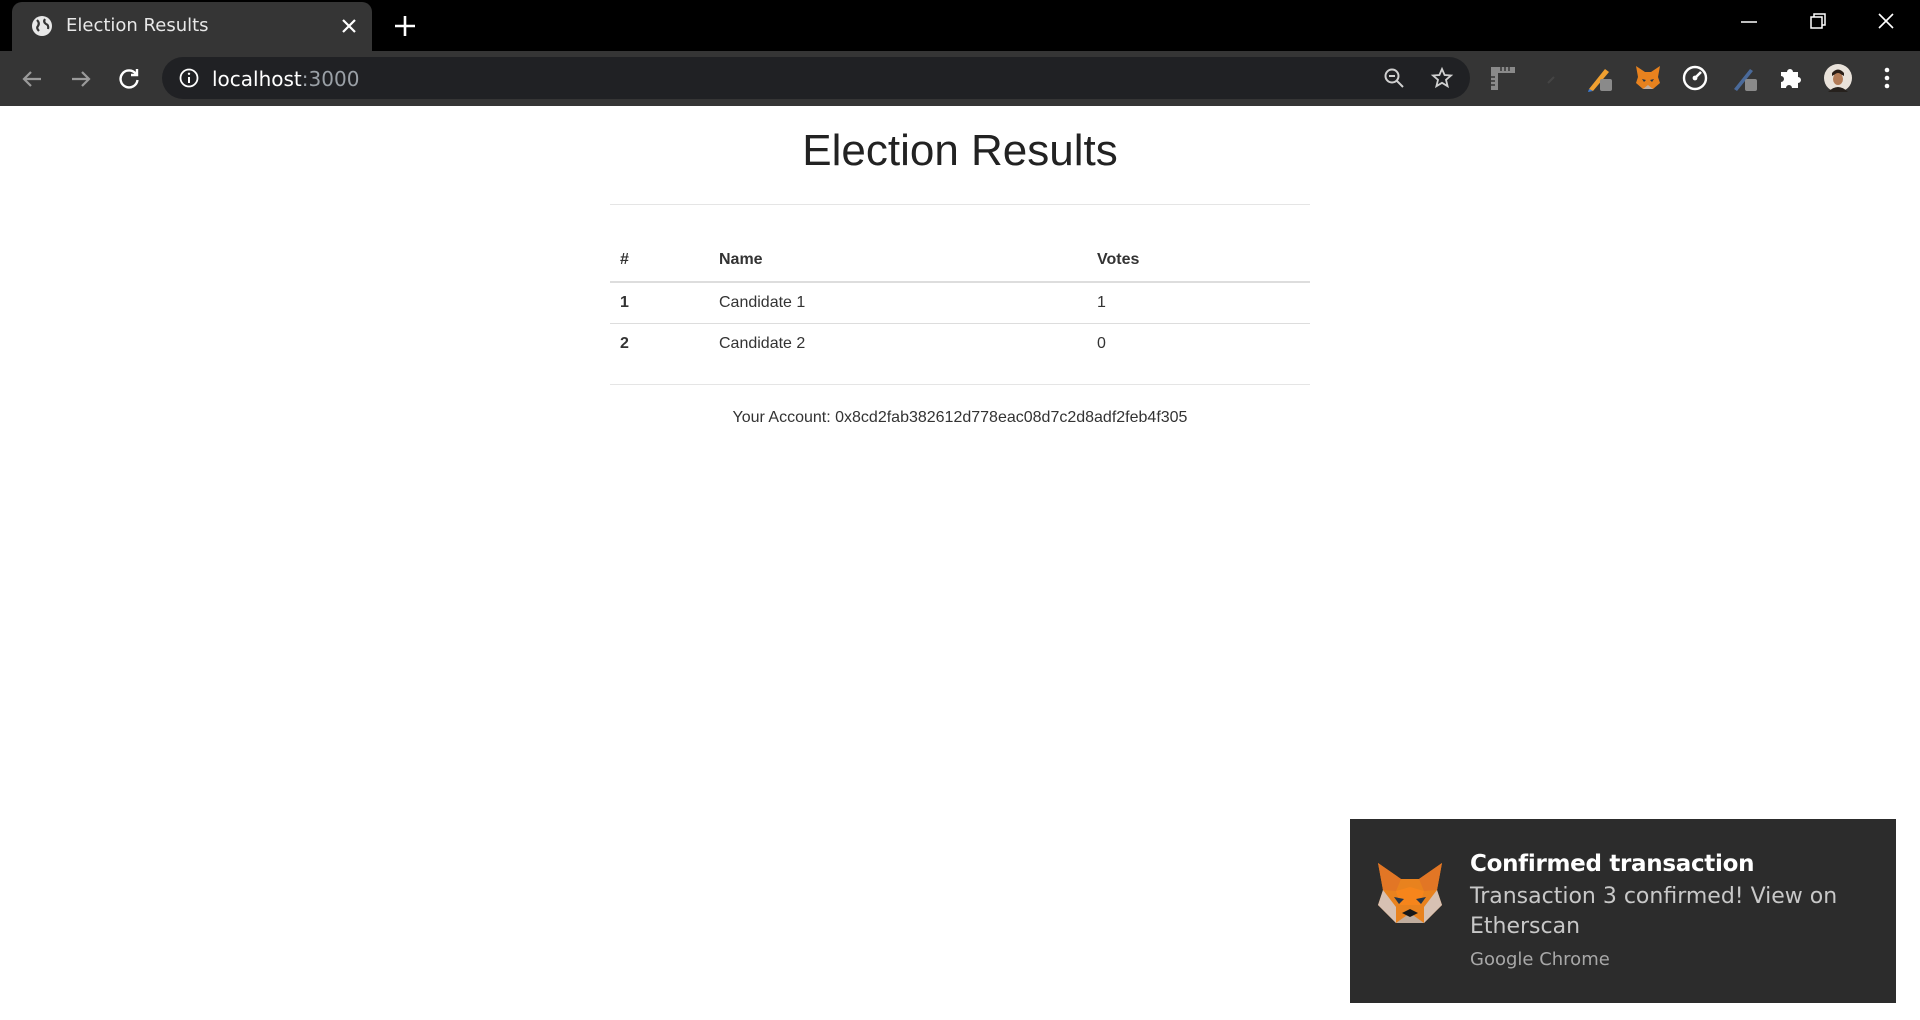  Describe the element at coordinates (349, 26) in the screenshot. I see `close-icon` at that location.